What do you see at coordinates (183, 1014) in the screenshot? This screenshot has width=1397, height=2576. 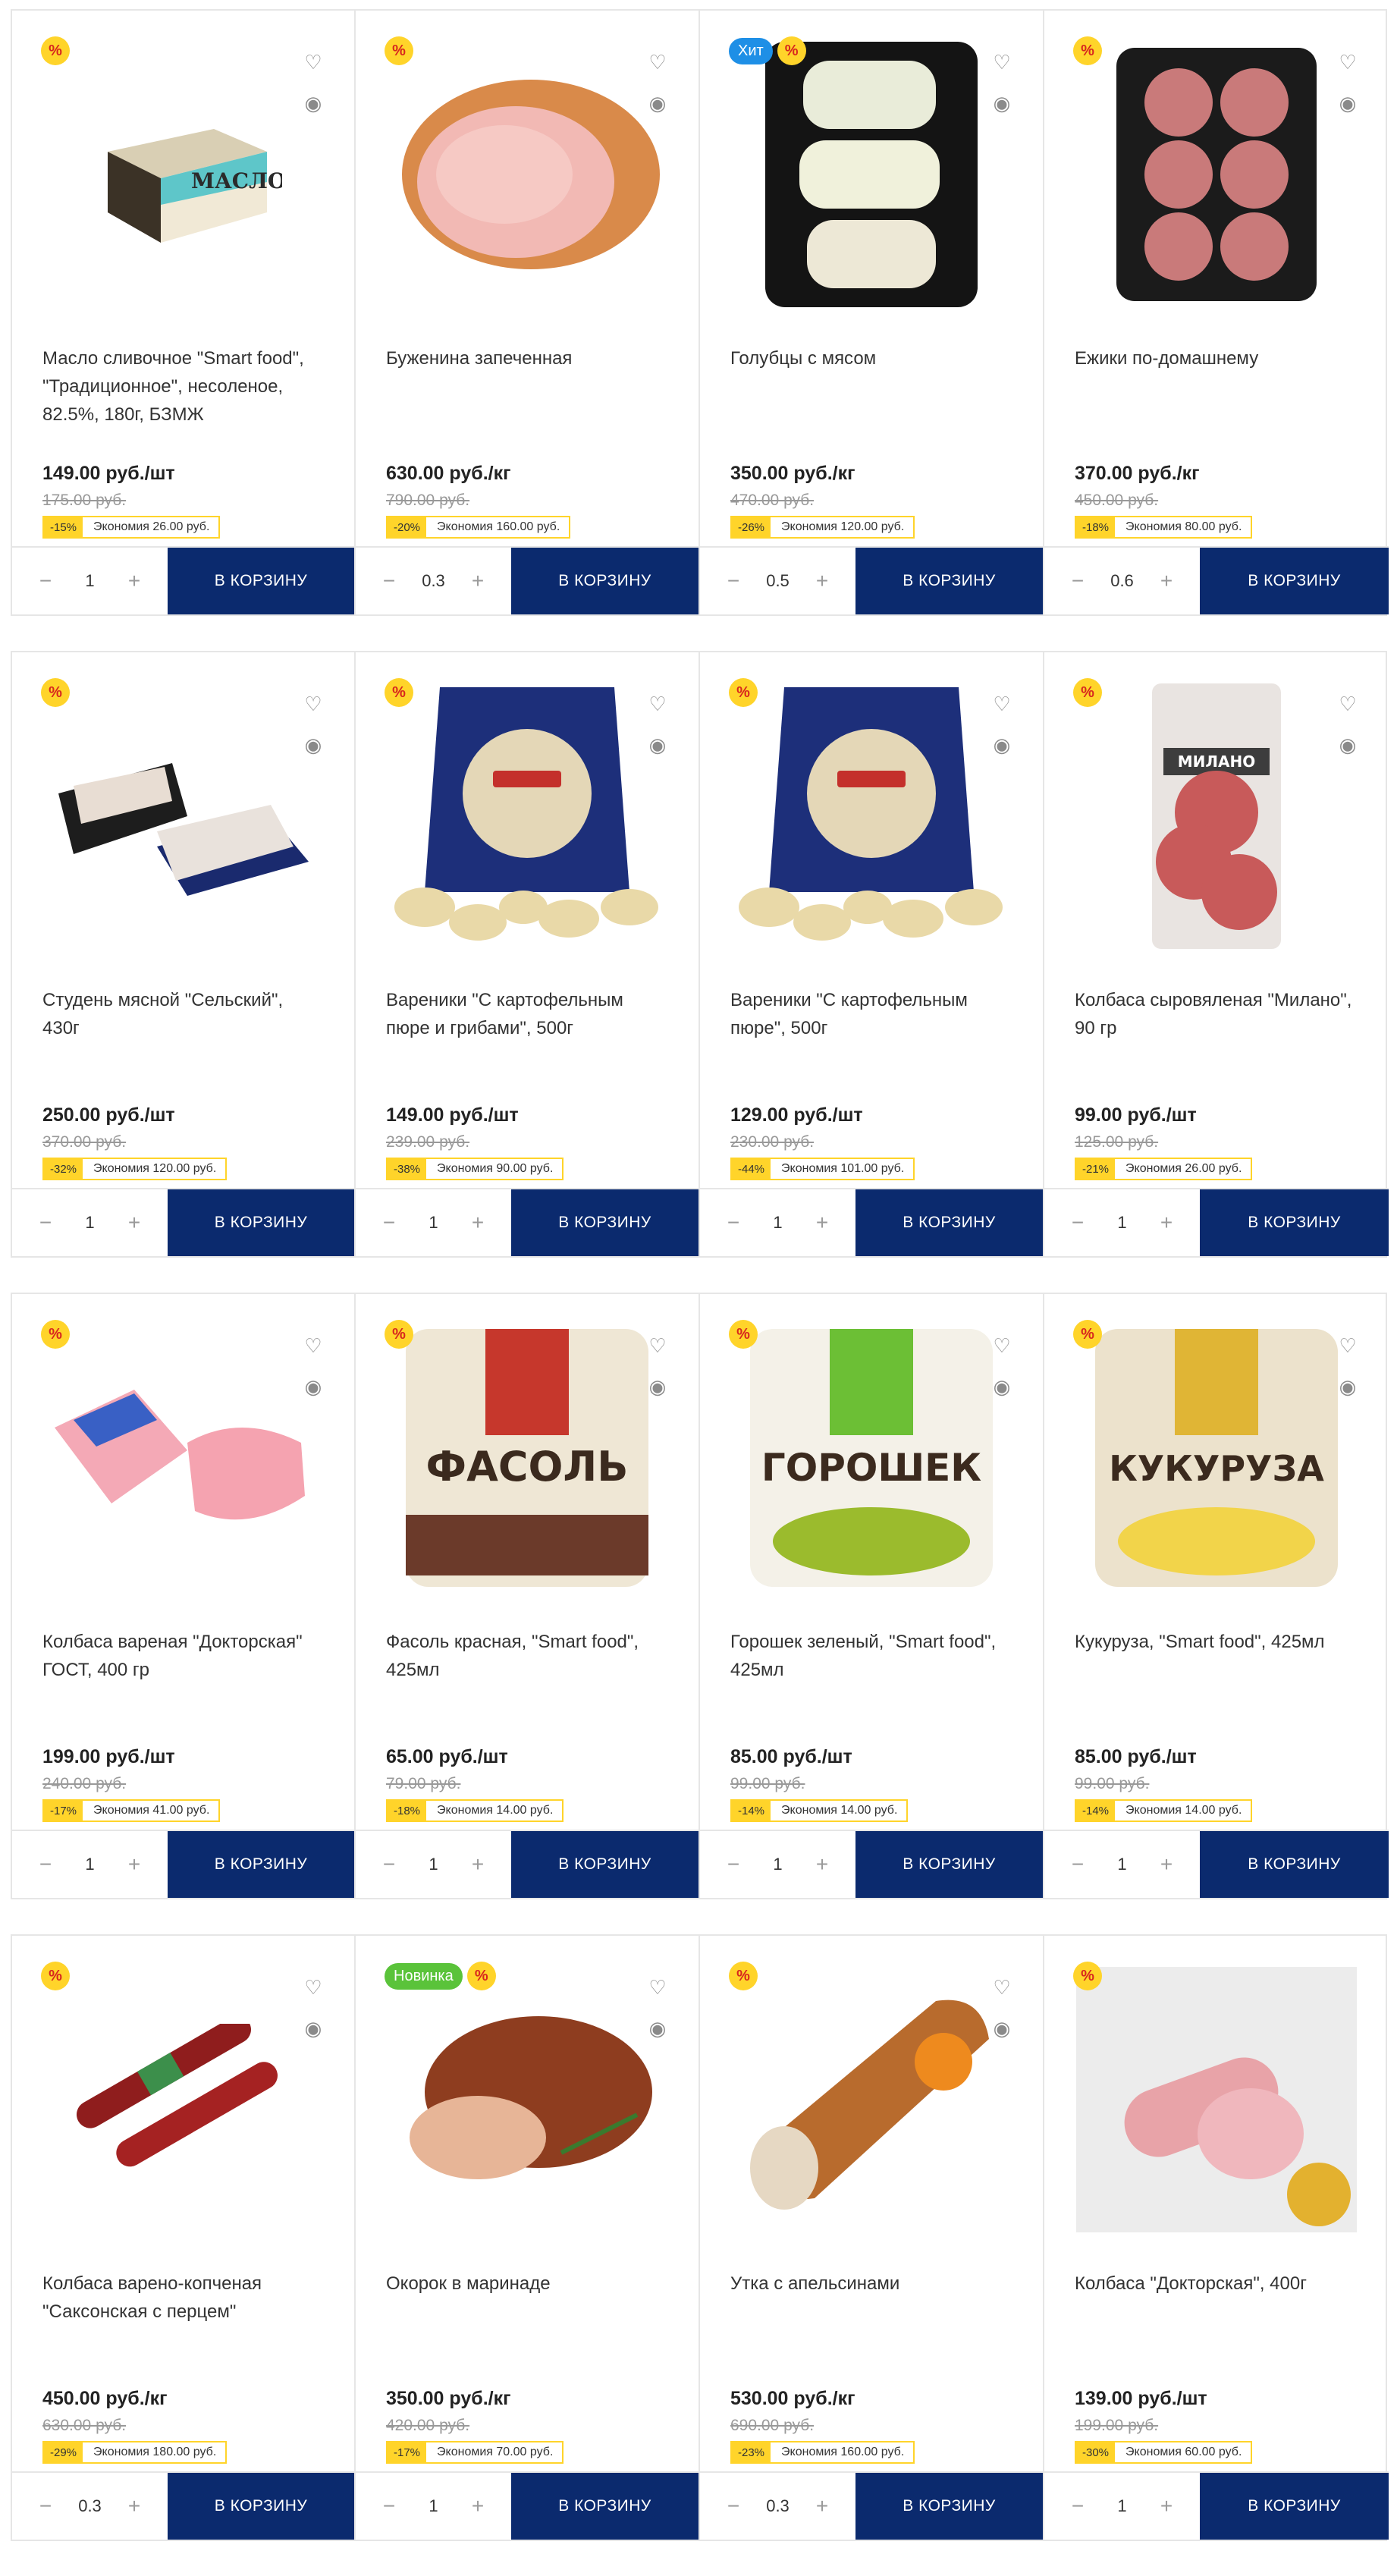 I see `product-title: Студень мясной "Сельский", 430г` at bounding box center [183, 1014].